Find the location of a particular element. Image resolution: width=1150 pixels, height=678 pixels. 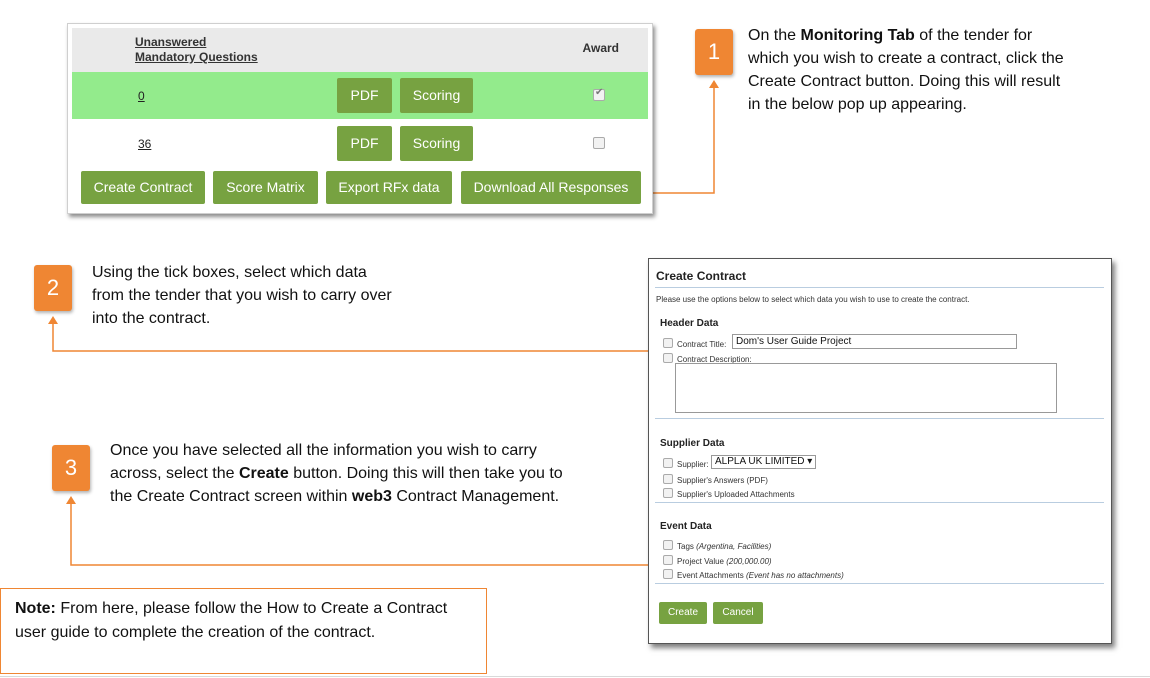

event-attachments-checkbox is located at coordinates (668, 574).